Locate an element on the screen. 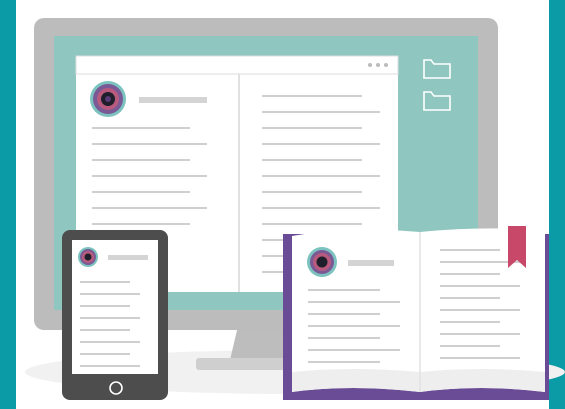 The width and height of the screenshot is (565, 409). frame-left is located at coordinates (8, 204).